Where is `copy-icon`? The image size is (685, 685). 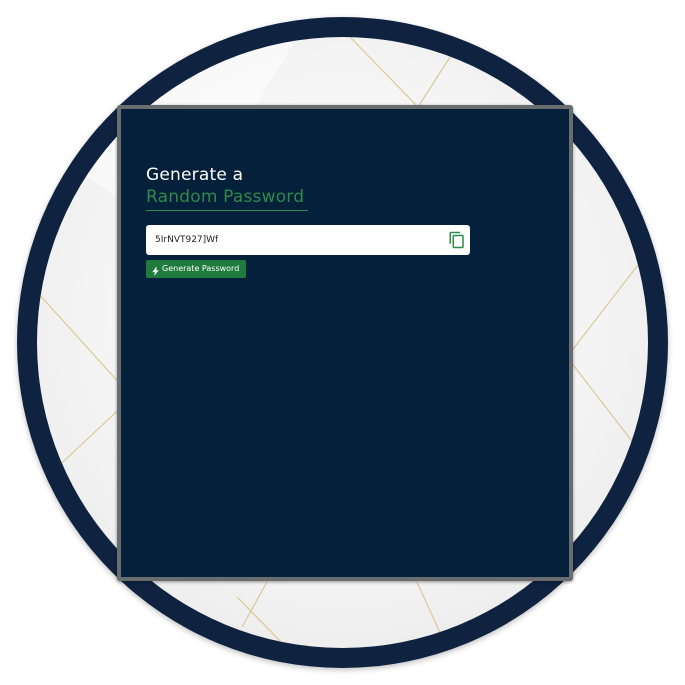
copy-icon is located at coordinates (457, 240).